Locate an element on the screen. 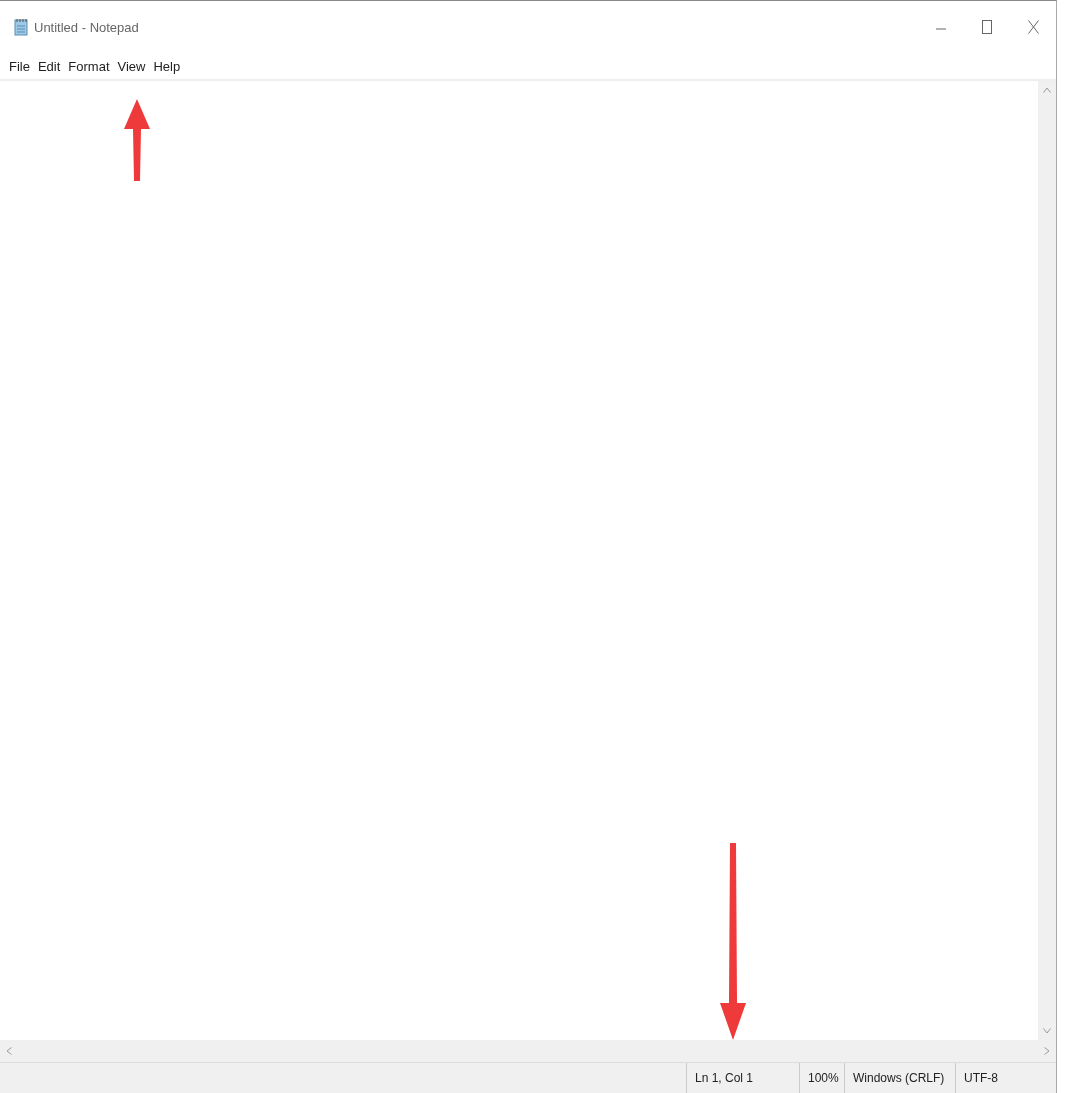  menu-item: View is located at coordinates (131, 66).